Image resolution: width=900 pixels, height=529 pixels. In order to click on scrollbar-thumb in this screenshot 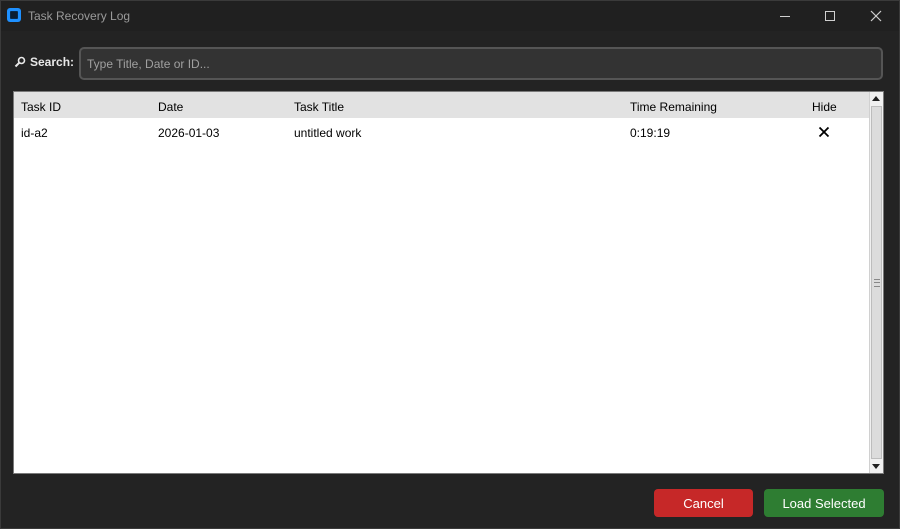, I will do `click(876, 282)`.